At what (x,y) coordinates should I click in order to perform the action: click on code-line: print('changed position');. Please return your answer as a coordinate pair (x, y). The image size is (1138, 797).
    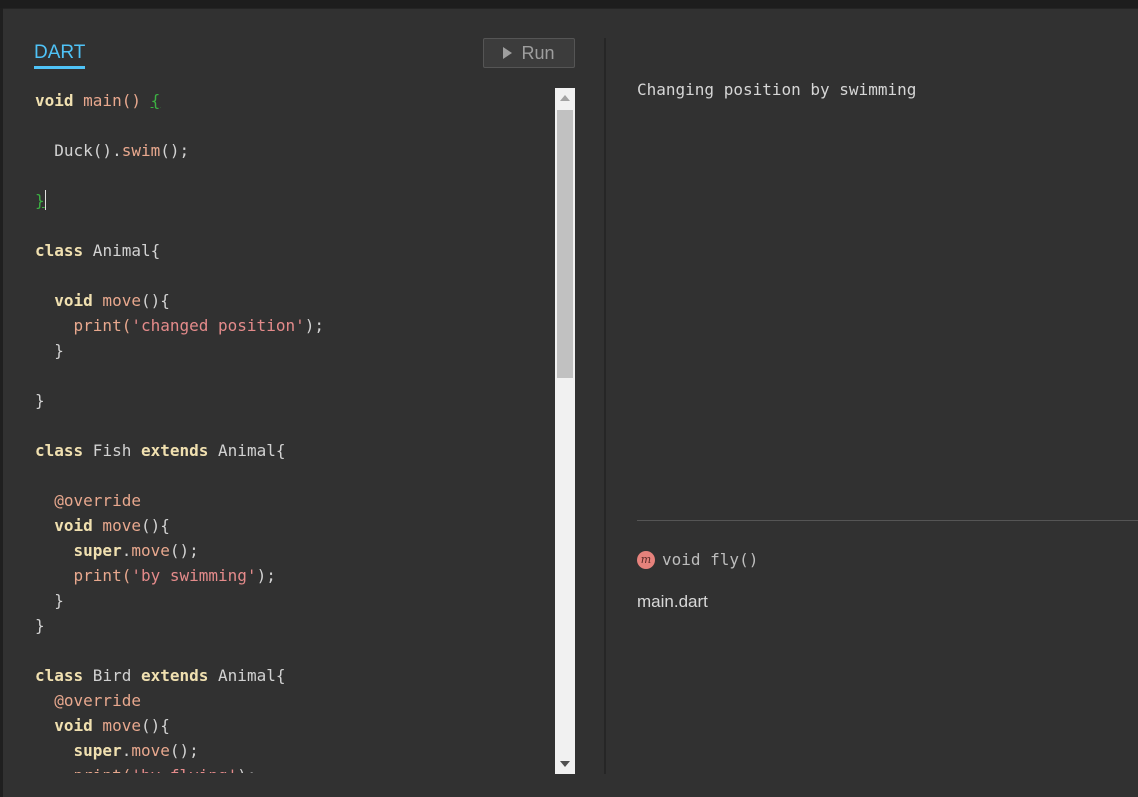
    Looking at the image, I should click on (294, 325).